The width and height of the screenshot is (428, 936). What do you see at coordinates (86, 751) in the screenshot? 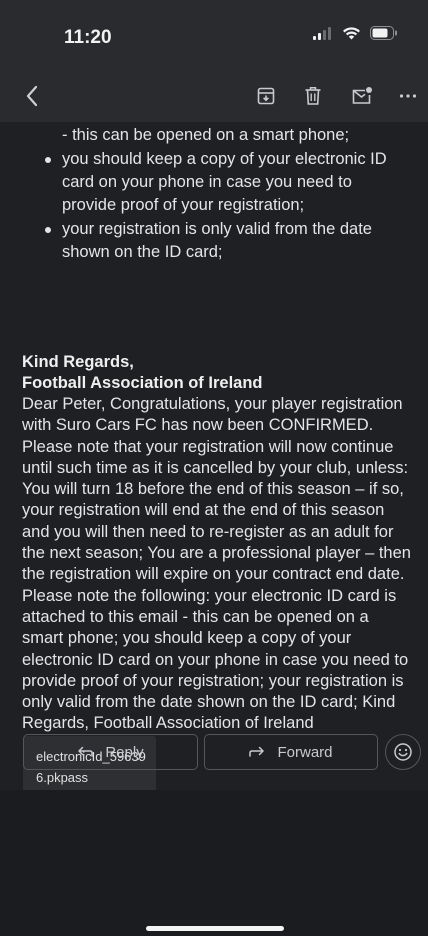
I see `reply-icon` at bounding box center [86, 751].